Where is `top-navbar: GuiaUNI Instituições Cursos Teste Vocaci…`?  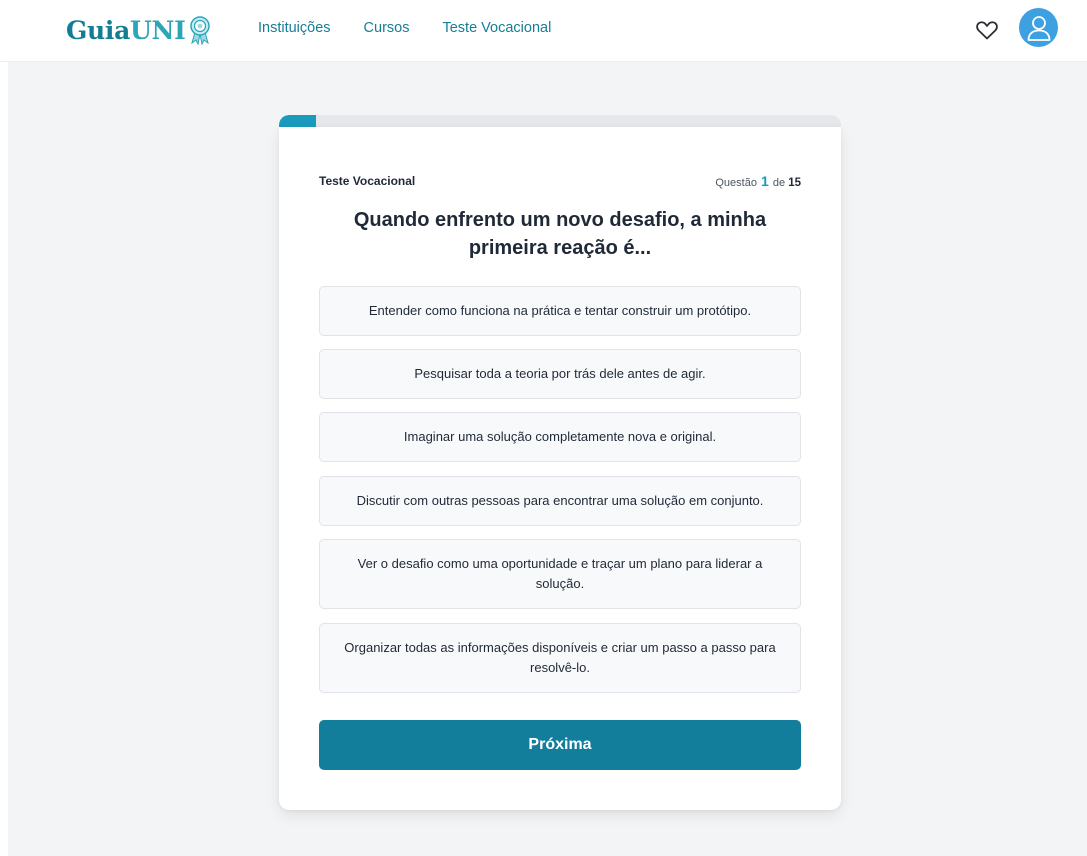 top-navbar: GuiaUNI Instituições Cursos Teste Vocaci… is located at coordinates (543, 31).